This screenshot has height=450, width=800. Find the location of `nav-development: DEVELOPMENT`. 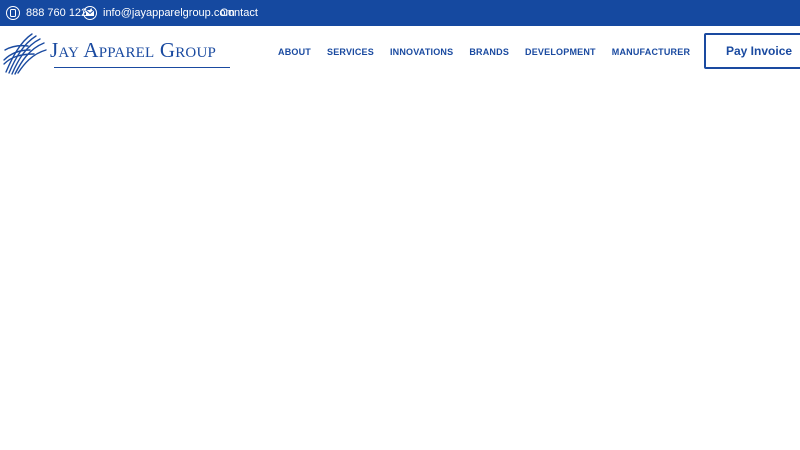

nav-development: DEVELOPMENT is located at coordinates (560, 52).